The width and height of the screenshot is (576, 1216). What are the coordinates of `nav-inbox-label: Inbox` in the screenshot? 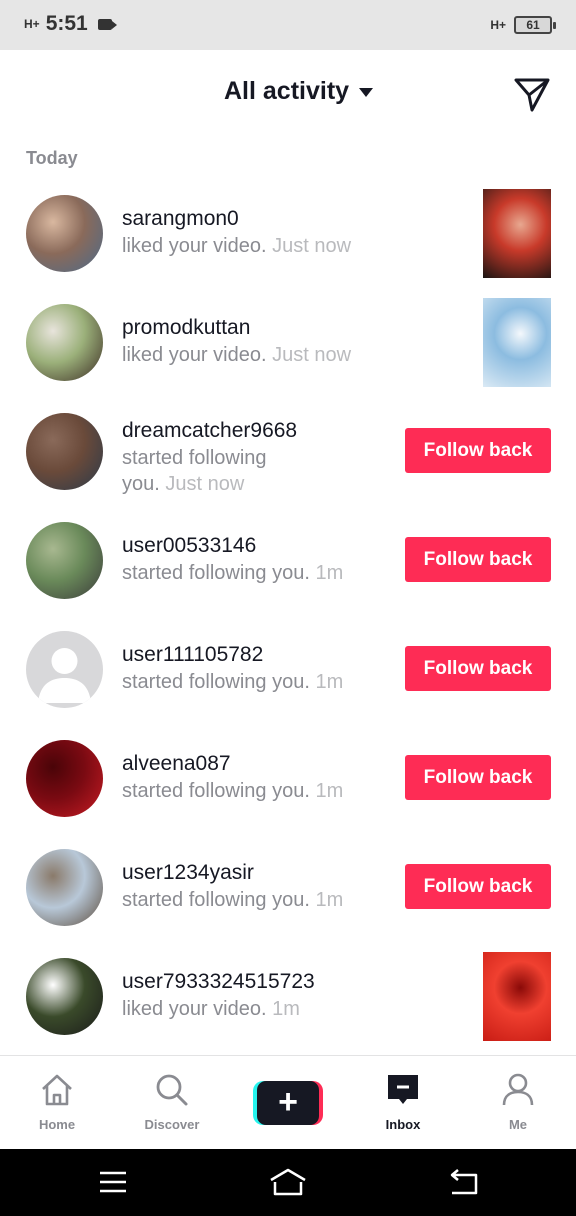 It's located at (403, 1124).